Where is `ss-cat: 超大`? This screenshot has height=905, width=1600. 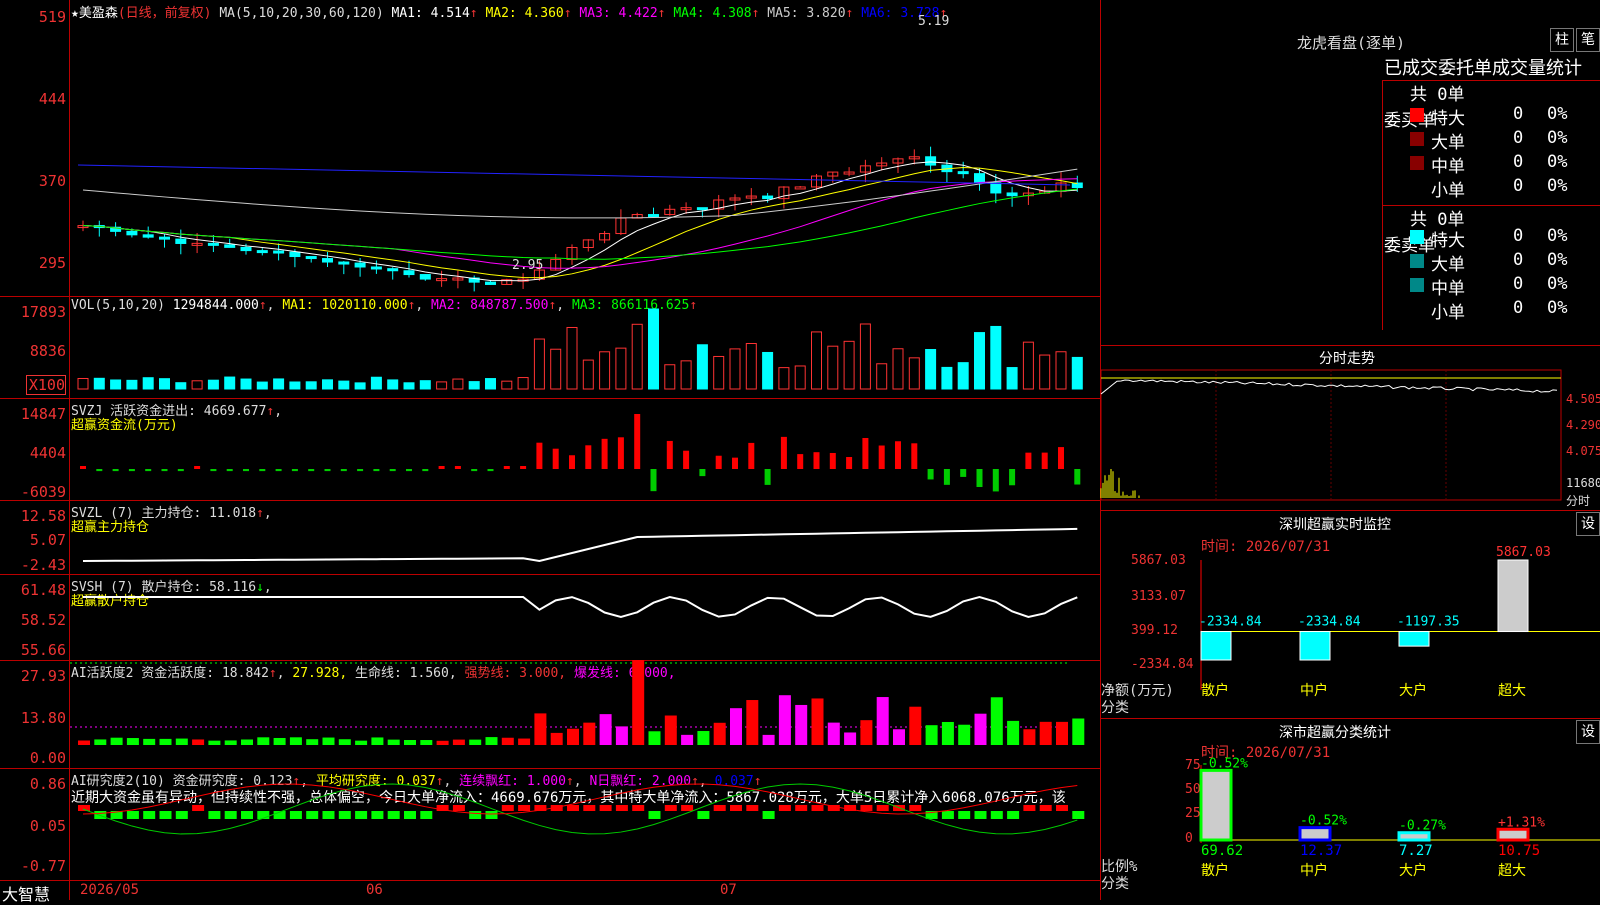 ss-cat: 超大 is located at coordinates (1512, 871).